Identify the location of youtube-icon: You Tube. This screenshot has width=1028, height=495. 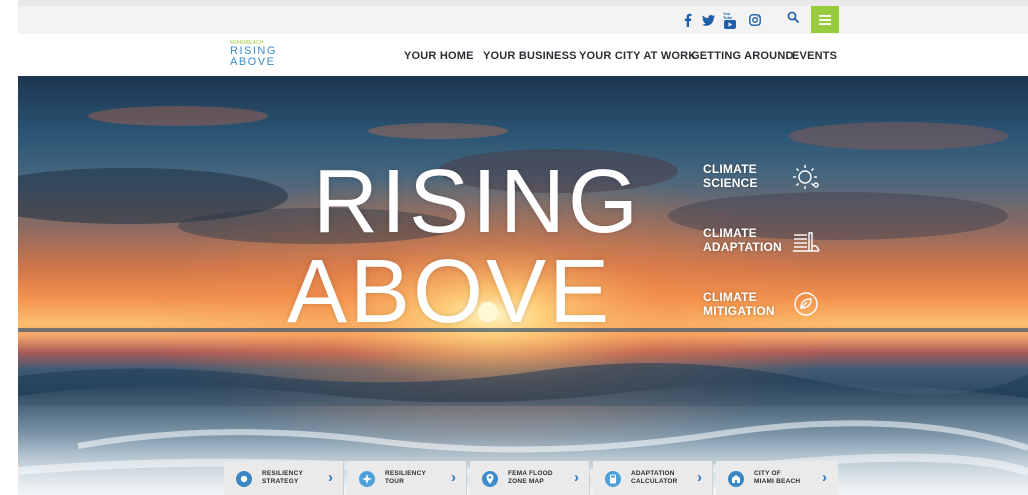
(730, 20).